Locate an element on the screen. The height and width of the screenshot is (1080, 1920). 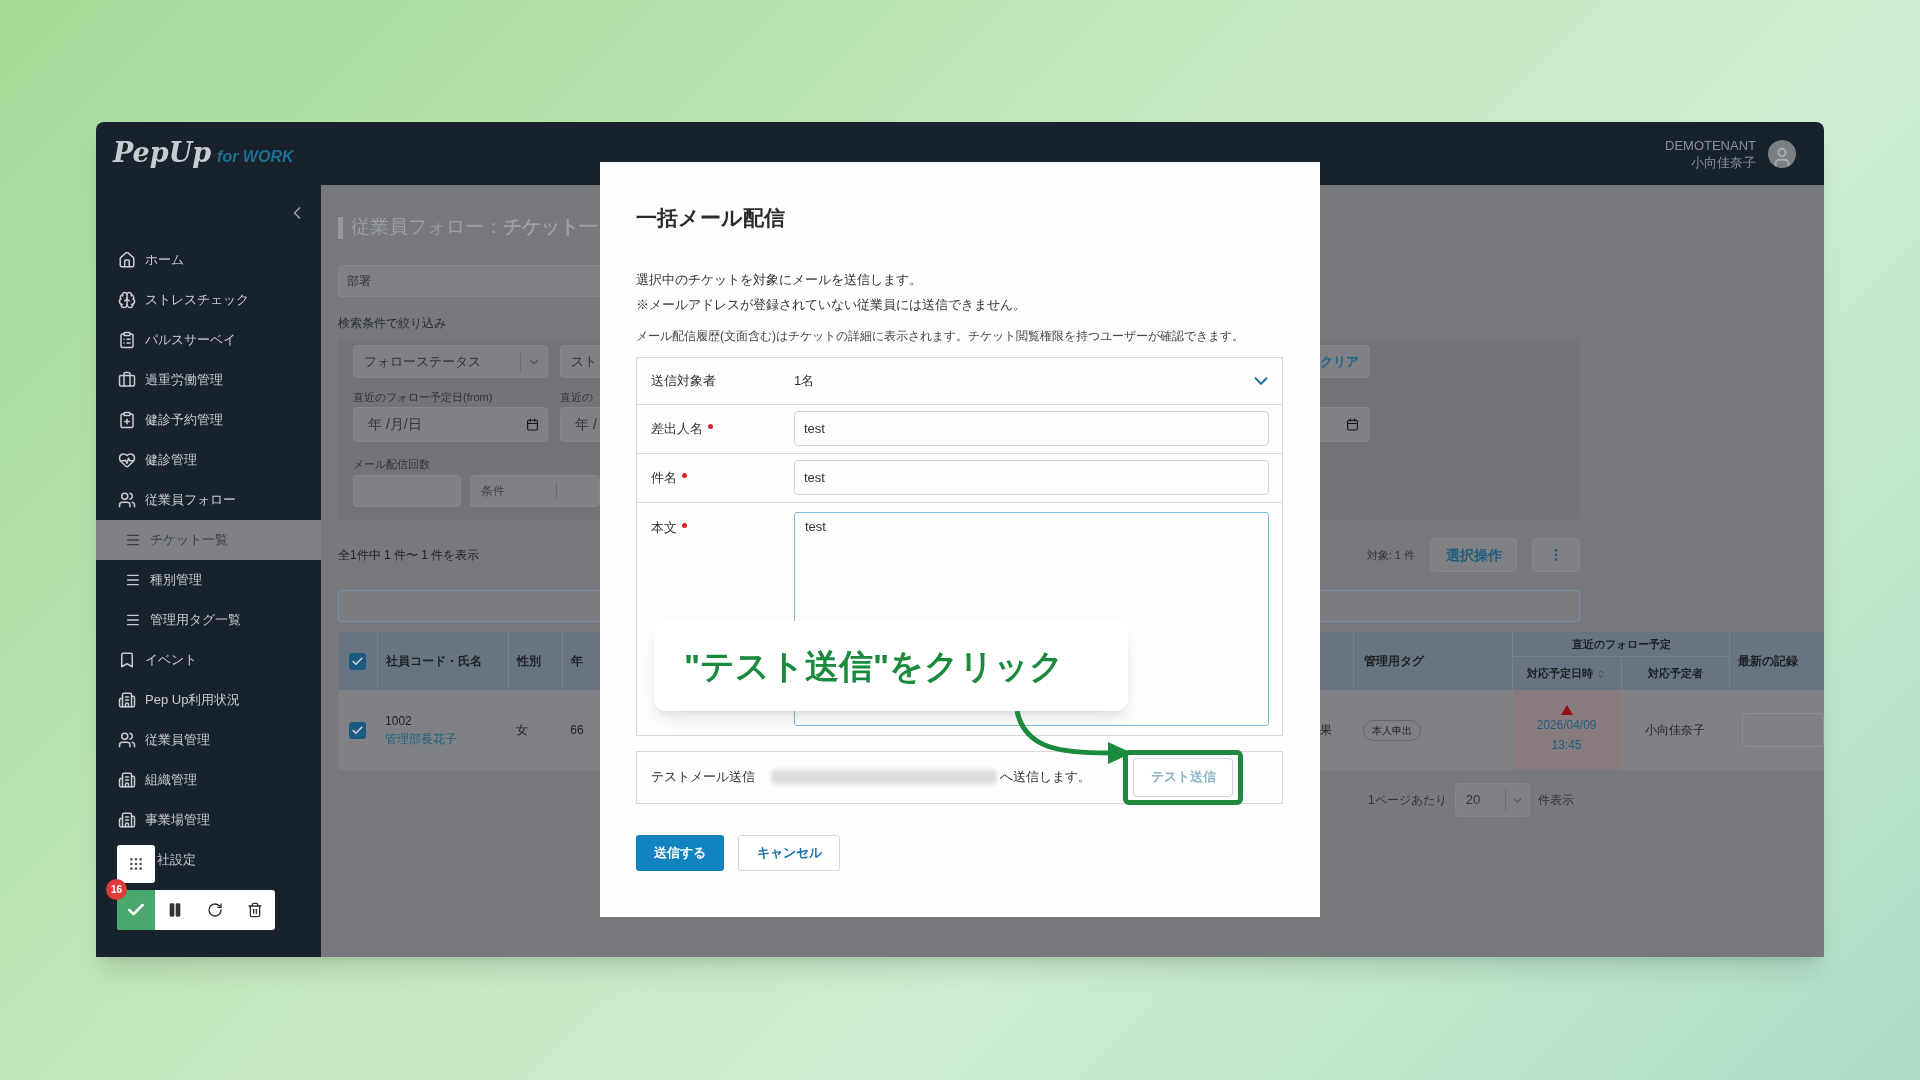
sidebar-item: イベント is located at coordinates (208, 660).